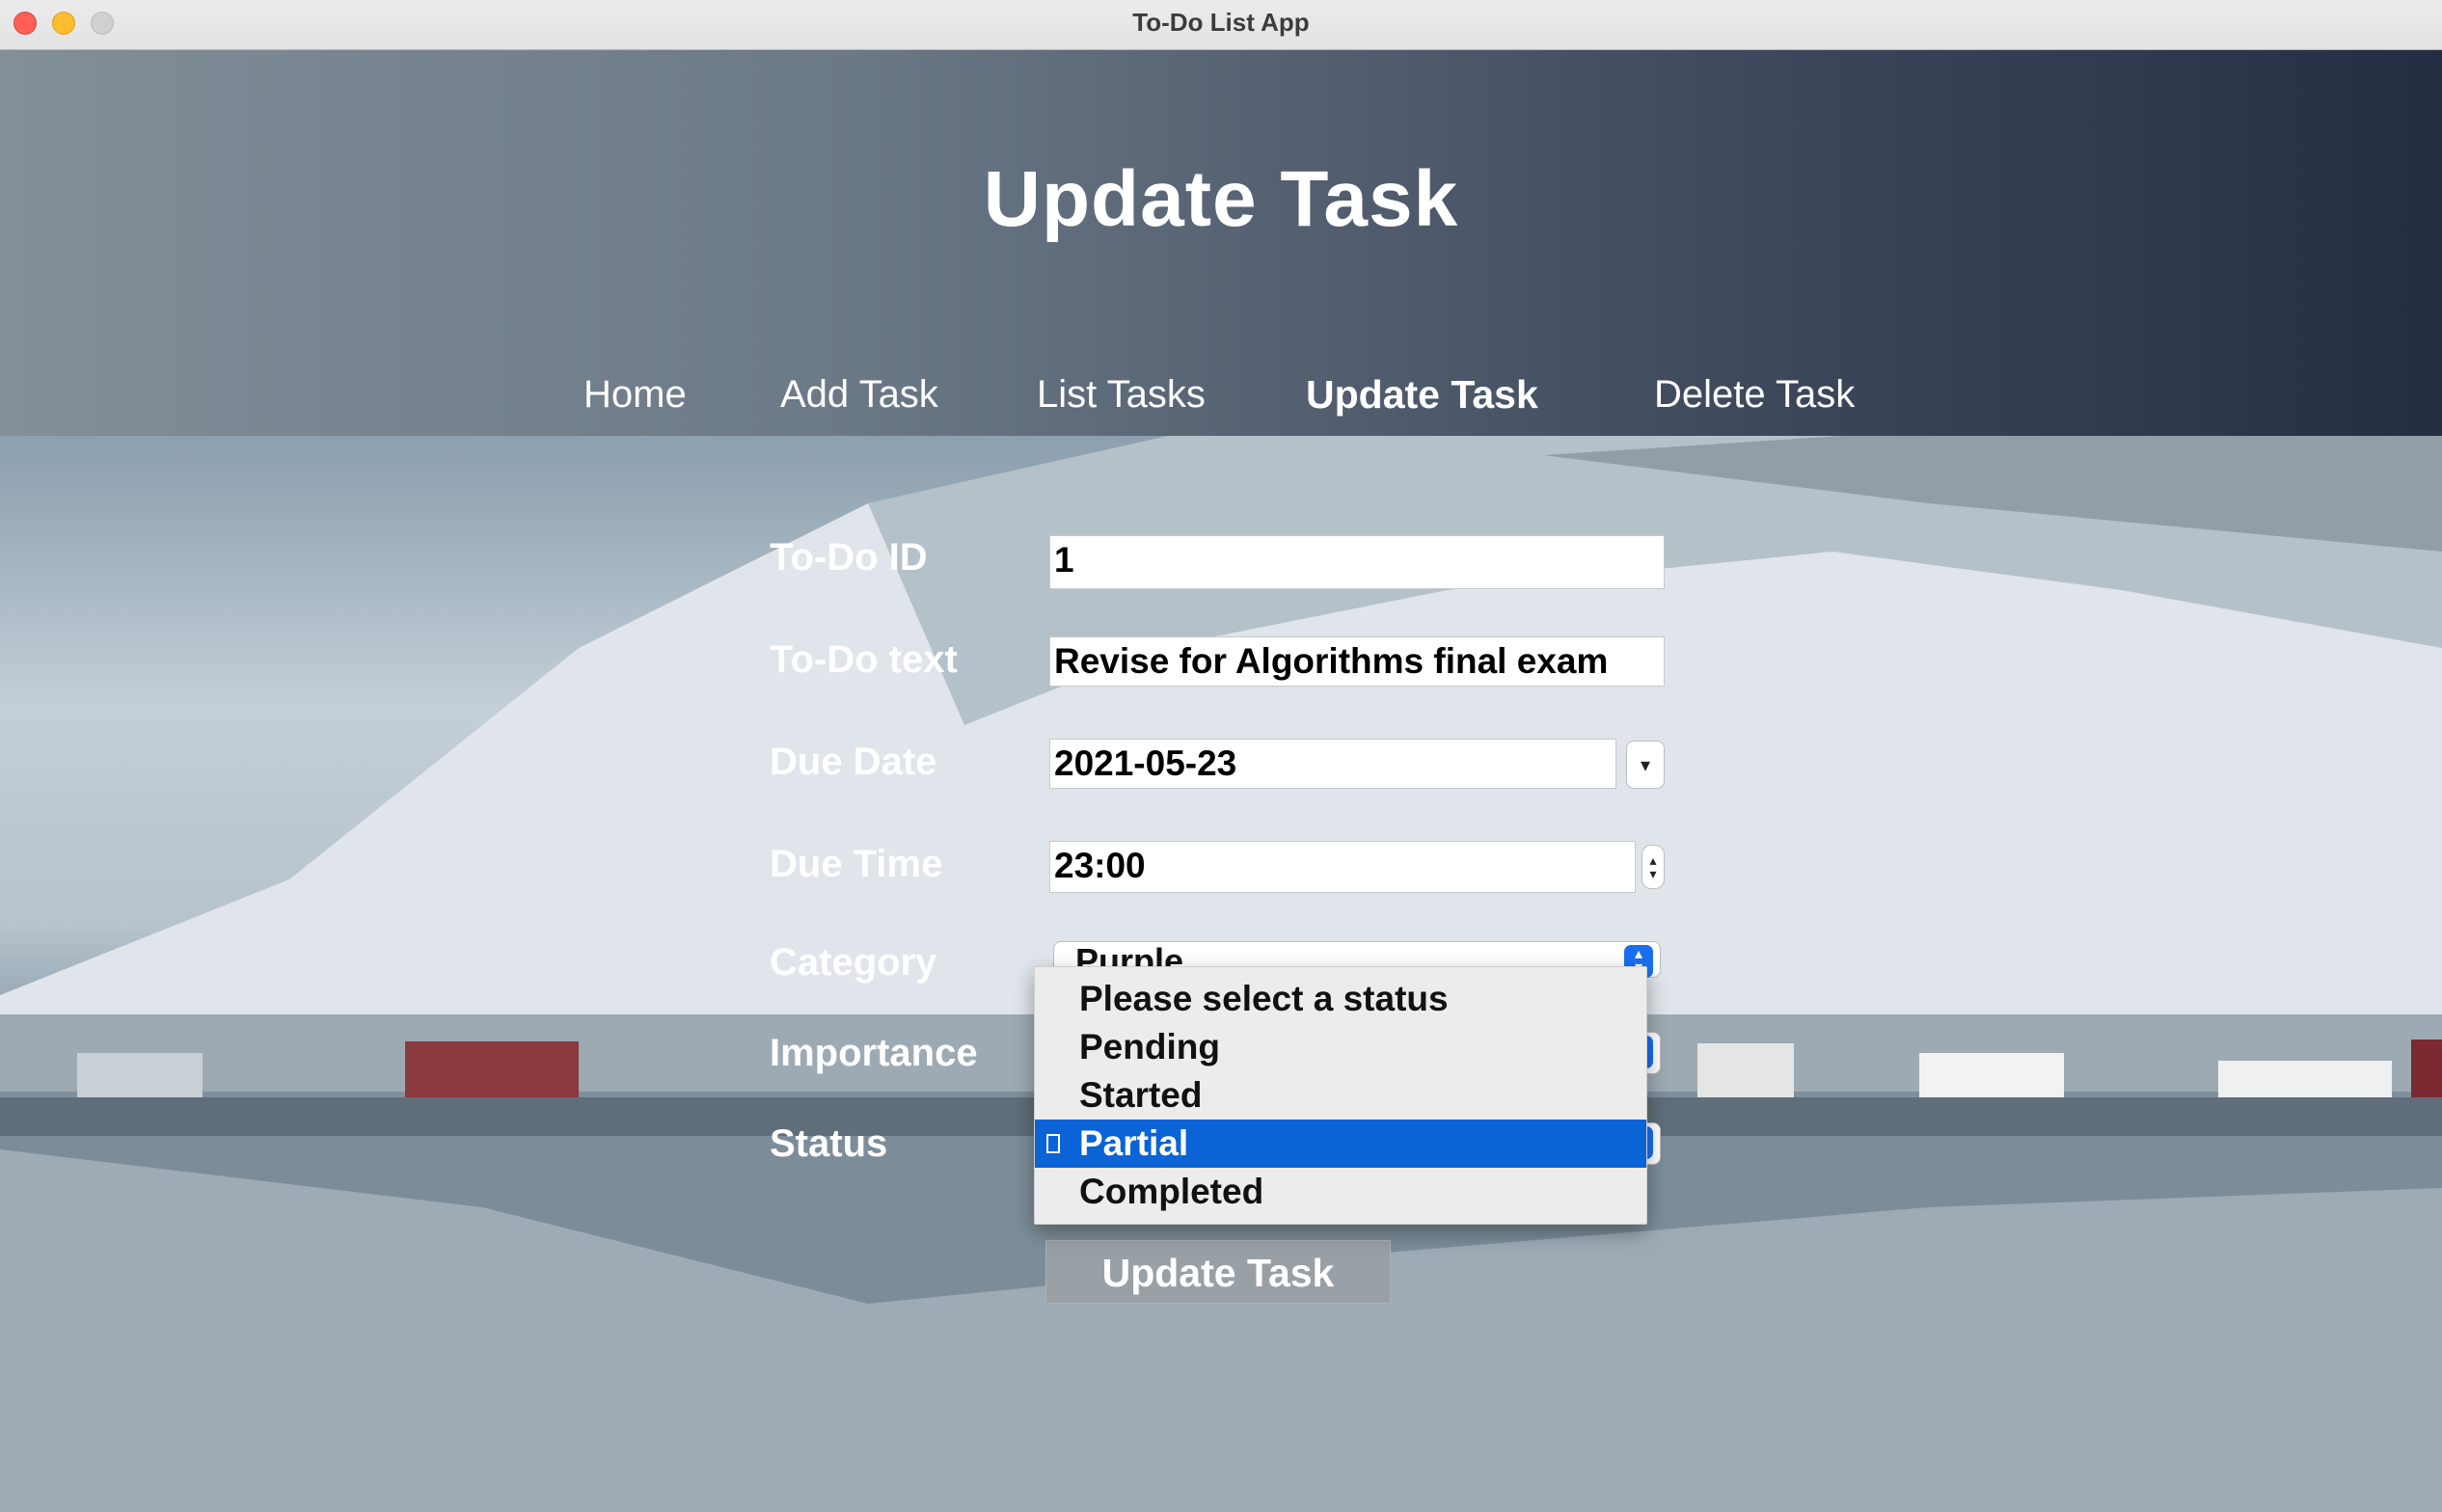  What do you see at coordinates (1340, 1192) in the screenshot?
I see `status-option-completed: Completed` at bounding box center [1340, 1192].